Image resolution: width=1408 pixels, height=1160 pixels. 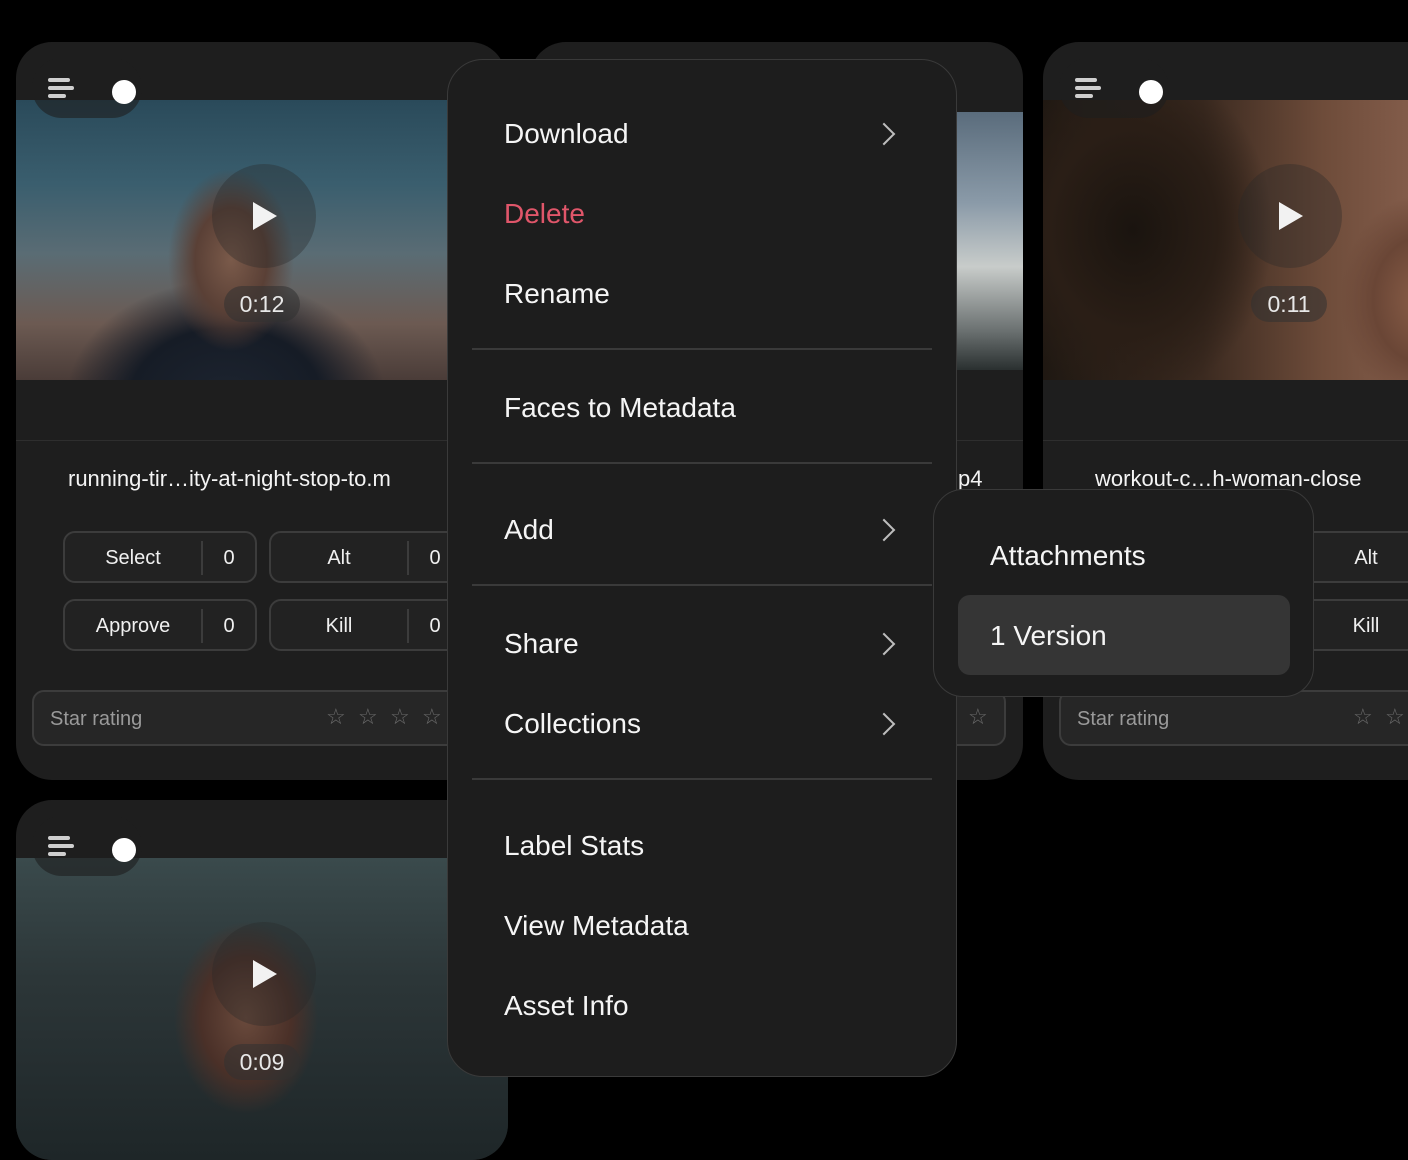 What do you see at coordinates (596, 926) in the screenshot?
I see `menu-item-view-metadata: View Metadata` at bounding box center [596, 926].